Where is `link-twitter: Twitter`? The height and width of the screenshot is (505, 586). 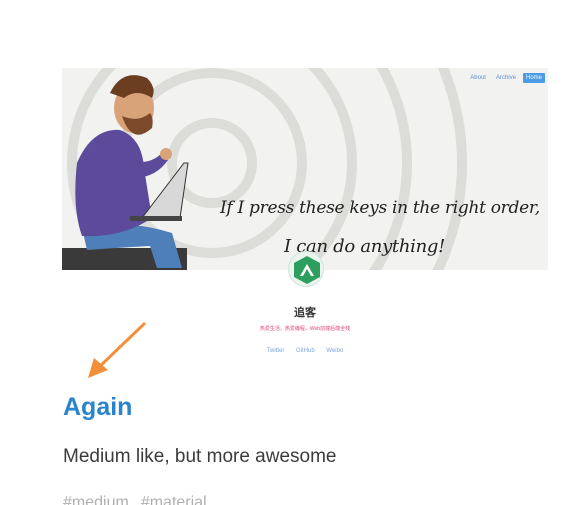 link-twitter: Twitter is located at coordinates (275, 351).